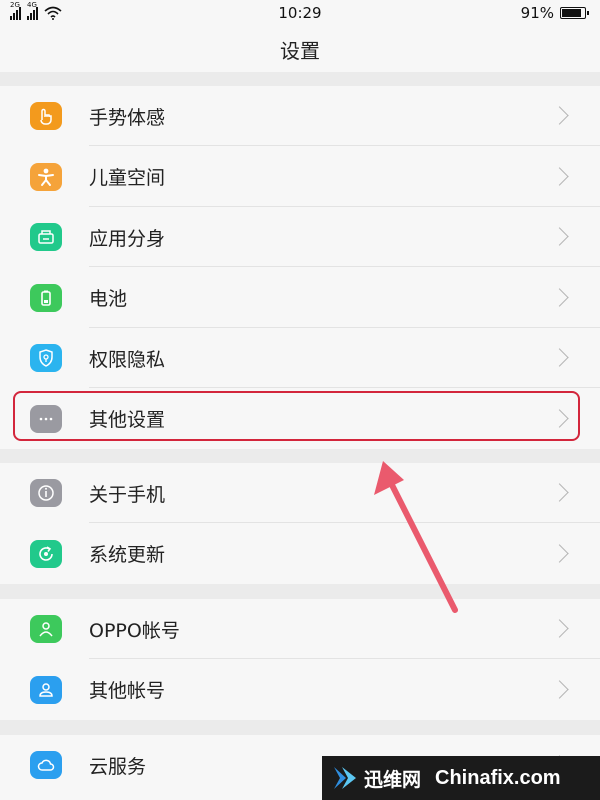 The height and width of the screenshot is (800, 600). Describe the element at coordinates (46, 116) in the screenshot. I see `gesture-hand-icon` at that location.